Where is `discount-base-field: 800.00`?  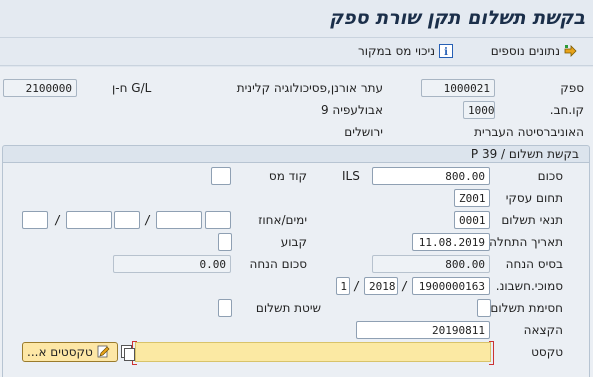 discount-base-field: 800.00 is located at coordinates (431, 264).